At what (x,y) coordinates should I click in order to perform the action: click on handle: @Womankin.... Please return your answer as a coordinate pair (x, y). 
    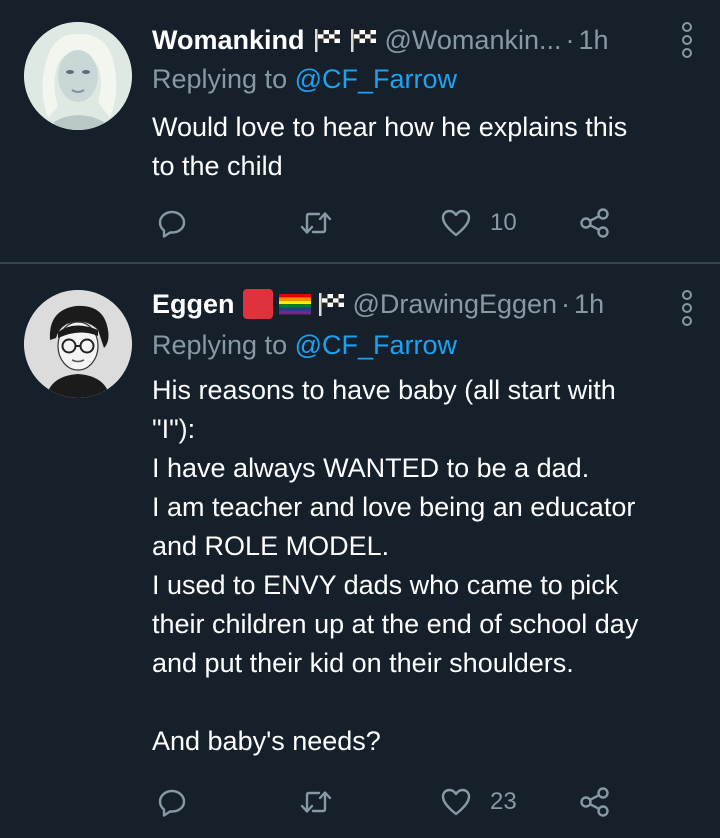
    Looking at the image, I should click on (473, 40).